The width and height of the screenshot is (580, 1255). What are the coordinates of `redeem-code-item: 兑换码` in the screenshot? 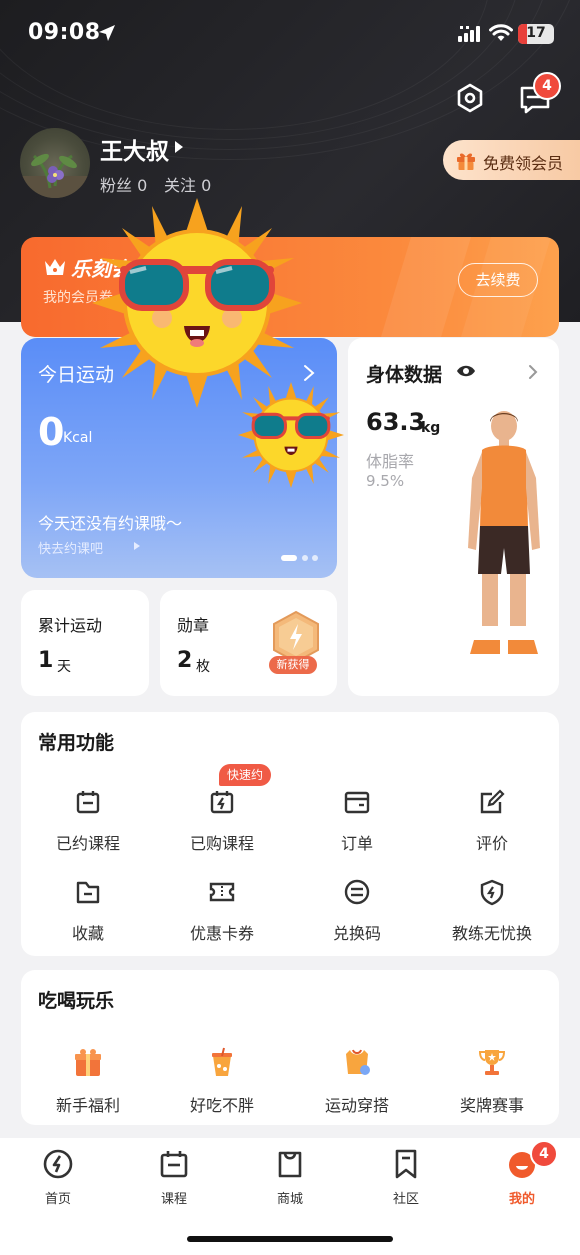 It's located at (357, 913).